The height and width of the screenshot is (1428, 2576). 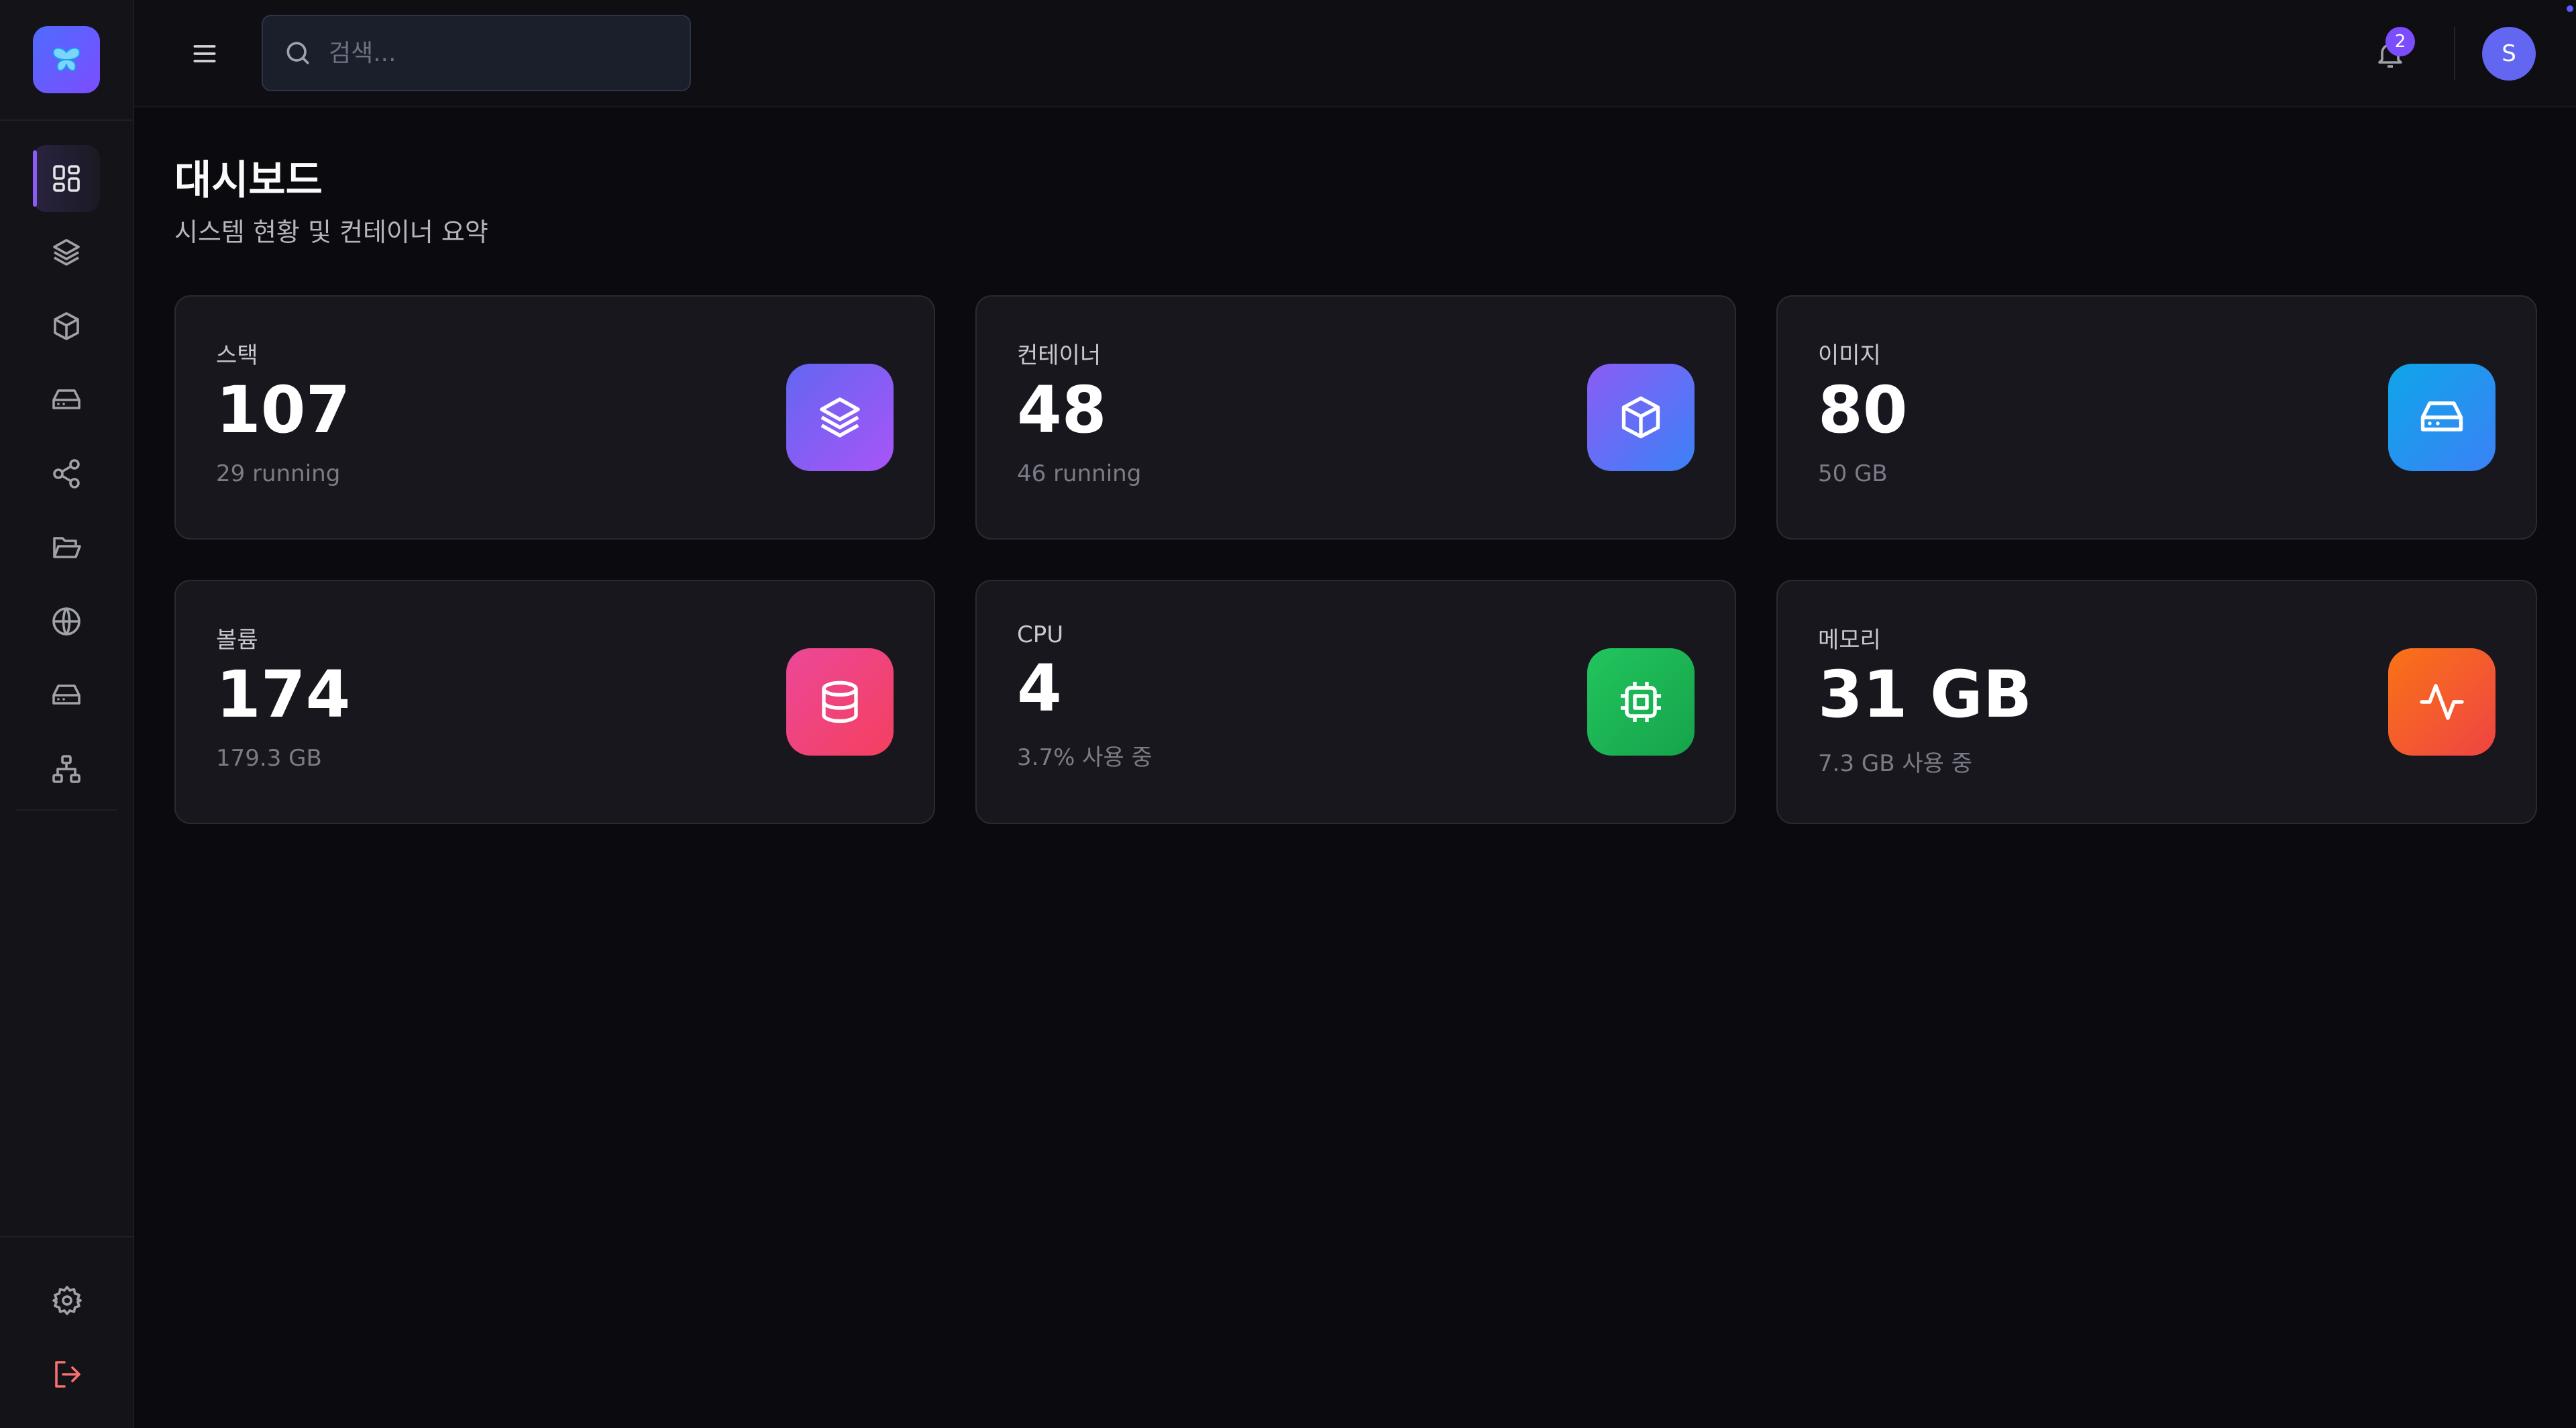 I want to click on notification-badge: 2, so click(x=2400, y=41).